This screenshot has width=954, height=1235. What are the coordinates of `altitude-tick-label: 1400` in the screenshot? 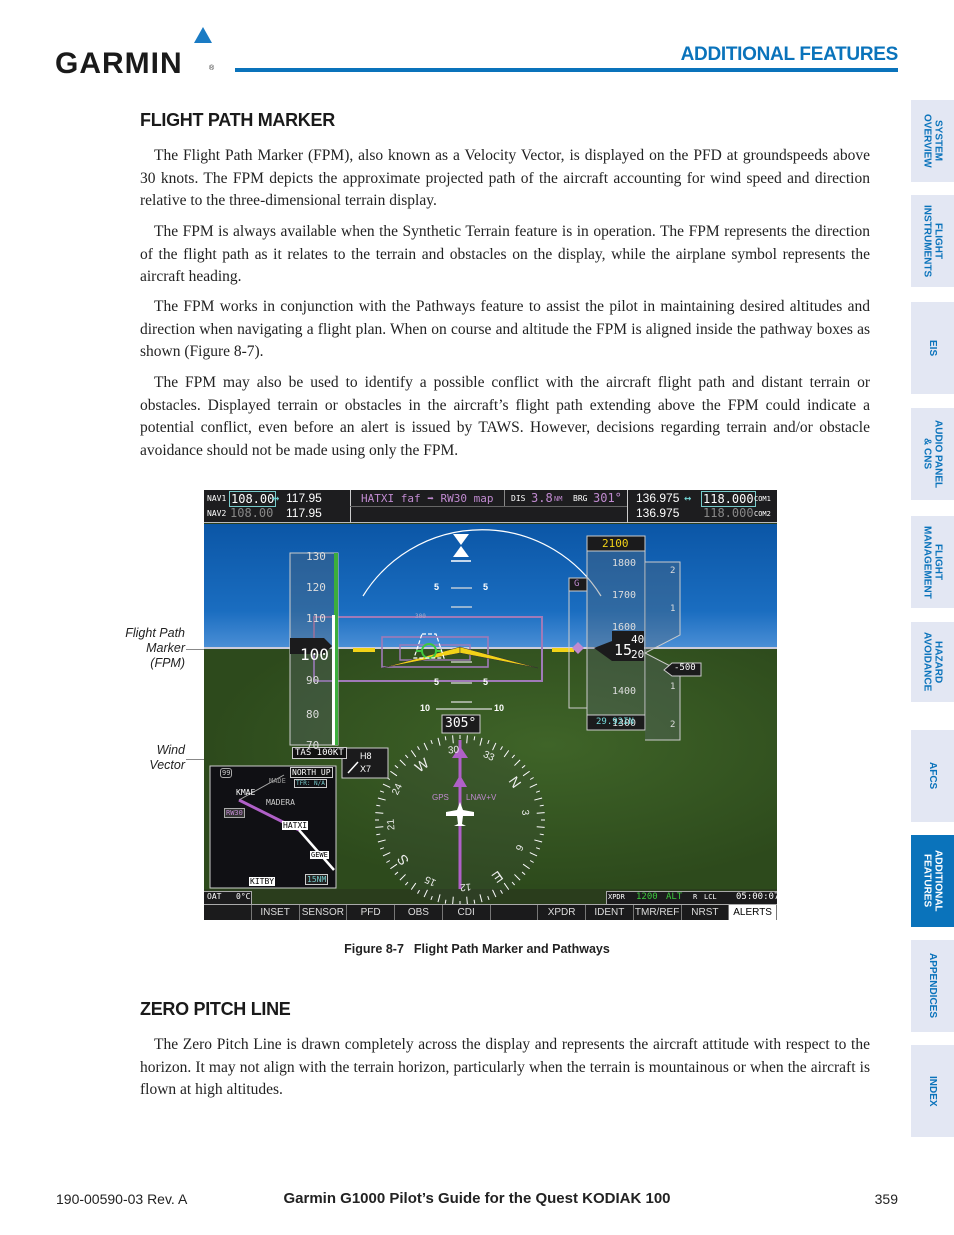 It's located at (624, 691).